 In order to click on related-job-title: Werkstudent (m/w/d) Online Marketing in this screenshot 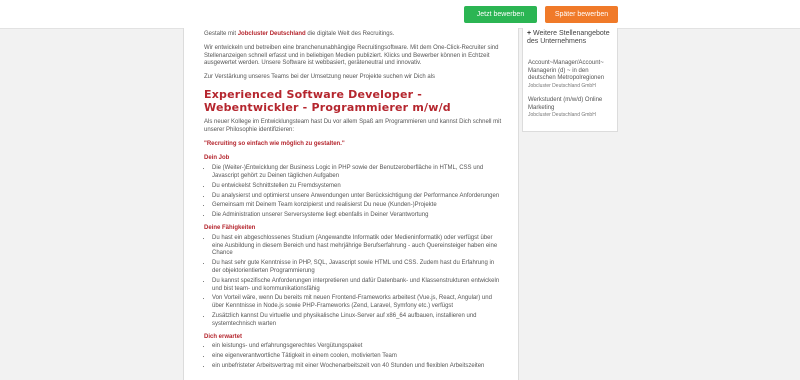, I will do `click(571, 104)`.